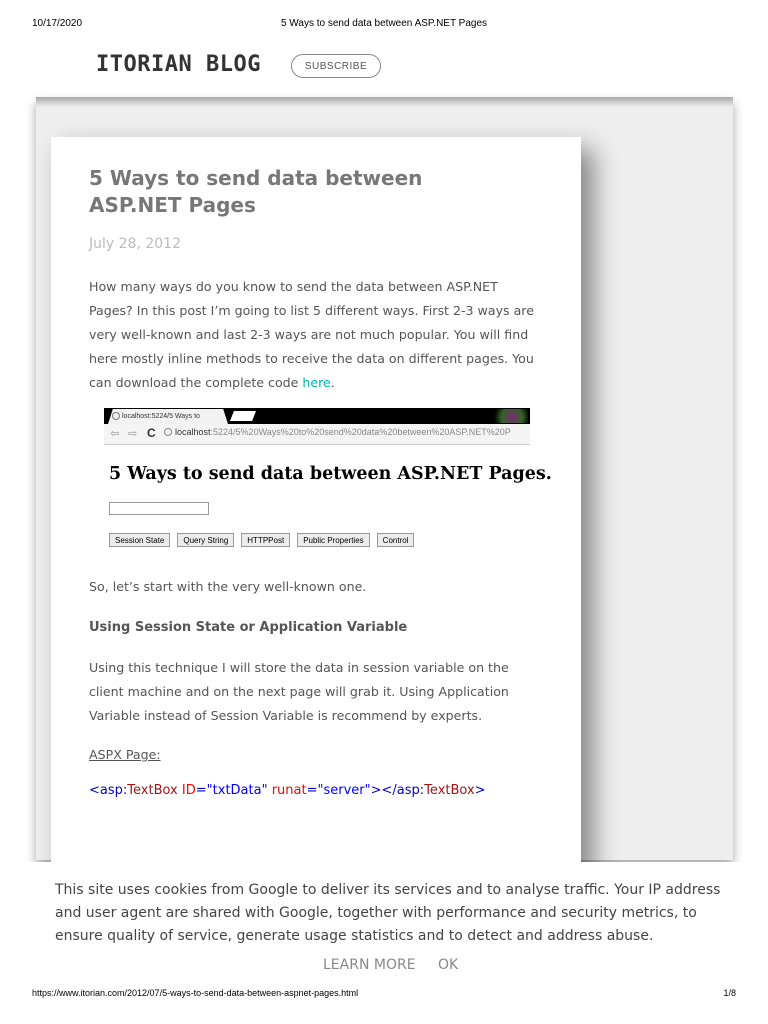  What do you see at coordinates (151, 433) in the screenshot?
I see `reload-icon: C` at bounding box center [151, 433].